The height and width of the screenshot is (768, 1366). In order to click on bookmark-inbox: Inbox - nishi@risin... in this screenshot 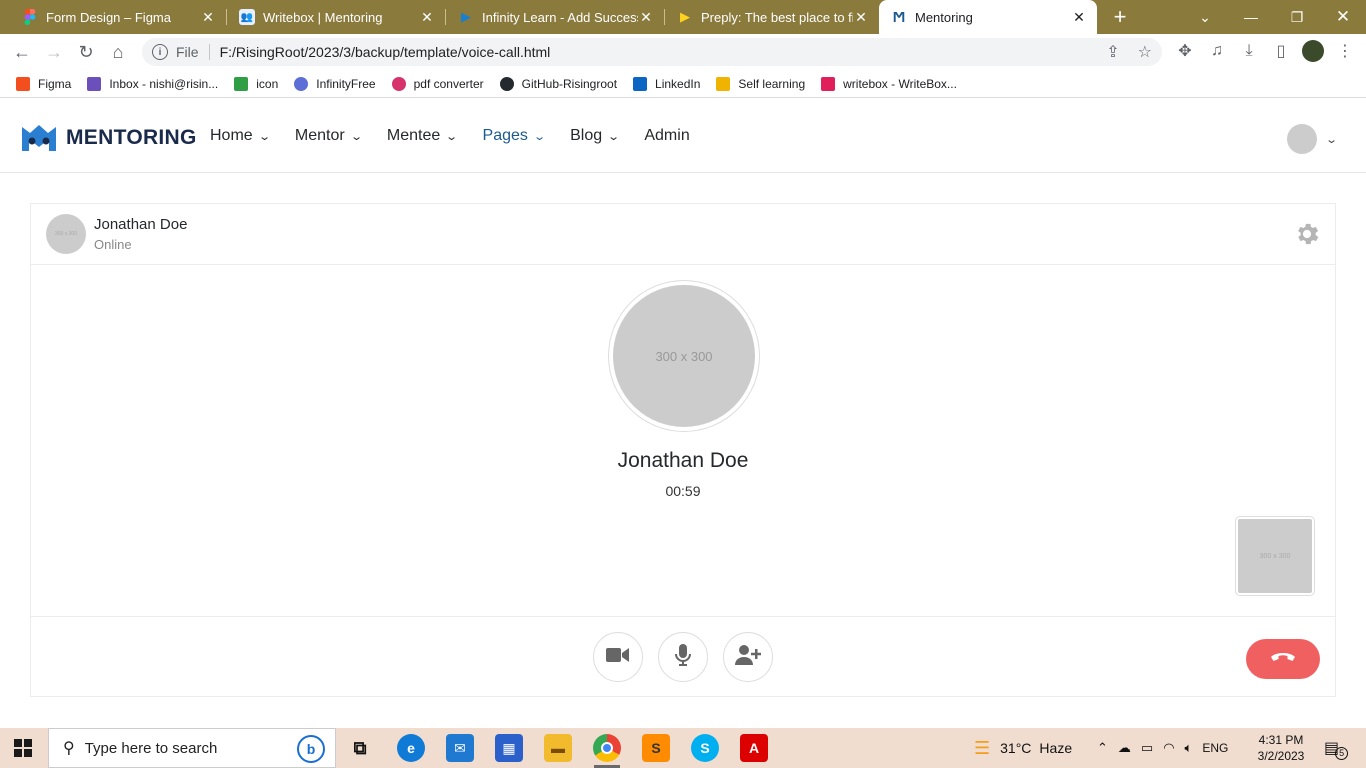, I will do `click(152, 83)`.